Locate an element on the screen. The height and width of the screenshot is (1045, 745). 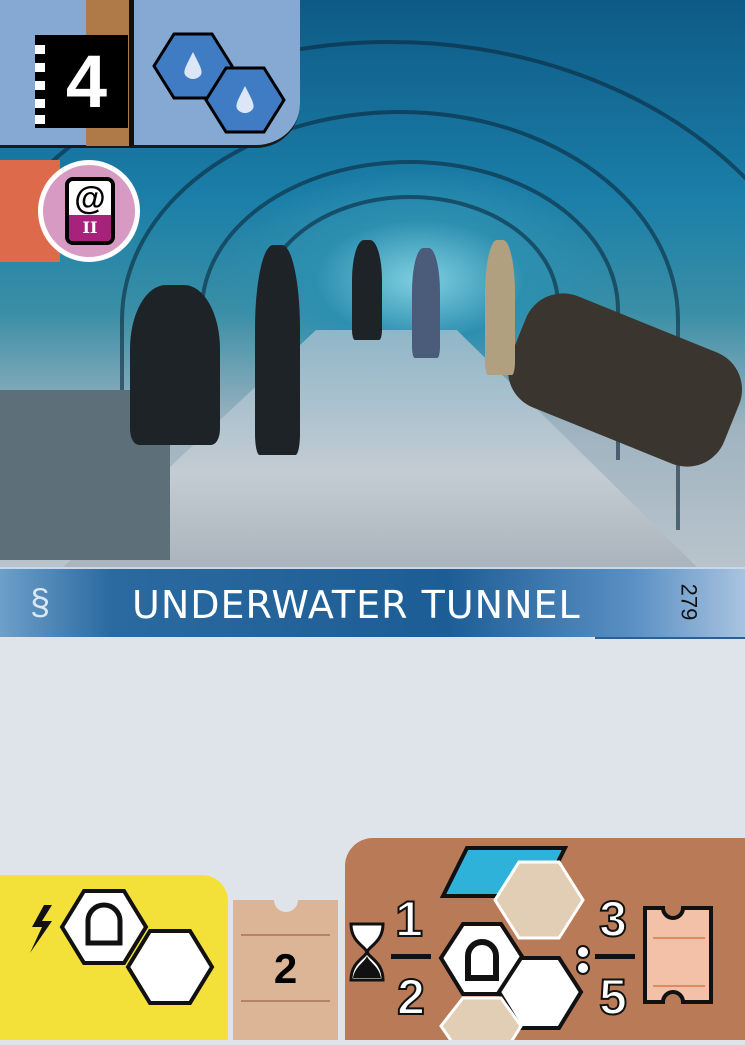
cost-badge: 4 is located at coordinates (81, 81).